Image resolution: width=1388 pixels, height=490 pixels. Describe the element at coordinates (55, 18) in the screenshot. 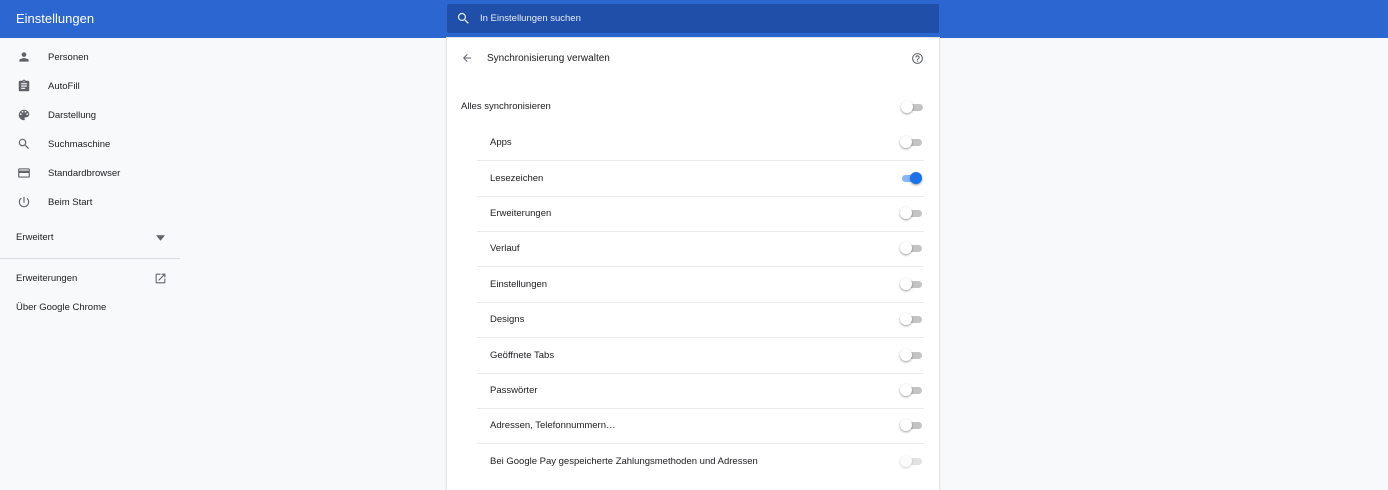

I see `app-title: Einstellungen` at that location.